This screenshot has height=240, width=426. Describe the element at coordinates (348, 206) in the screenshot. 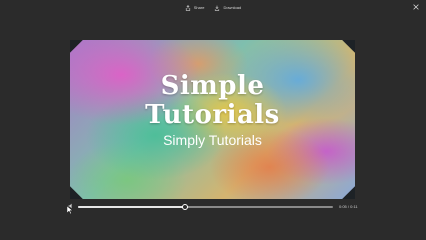

I see `time-readout: 0:05 / 0:11` at that location.